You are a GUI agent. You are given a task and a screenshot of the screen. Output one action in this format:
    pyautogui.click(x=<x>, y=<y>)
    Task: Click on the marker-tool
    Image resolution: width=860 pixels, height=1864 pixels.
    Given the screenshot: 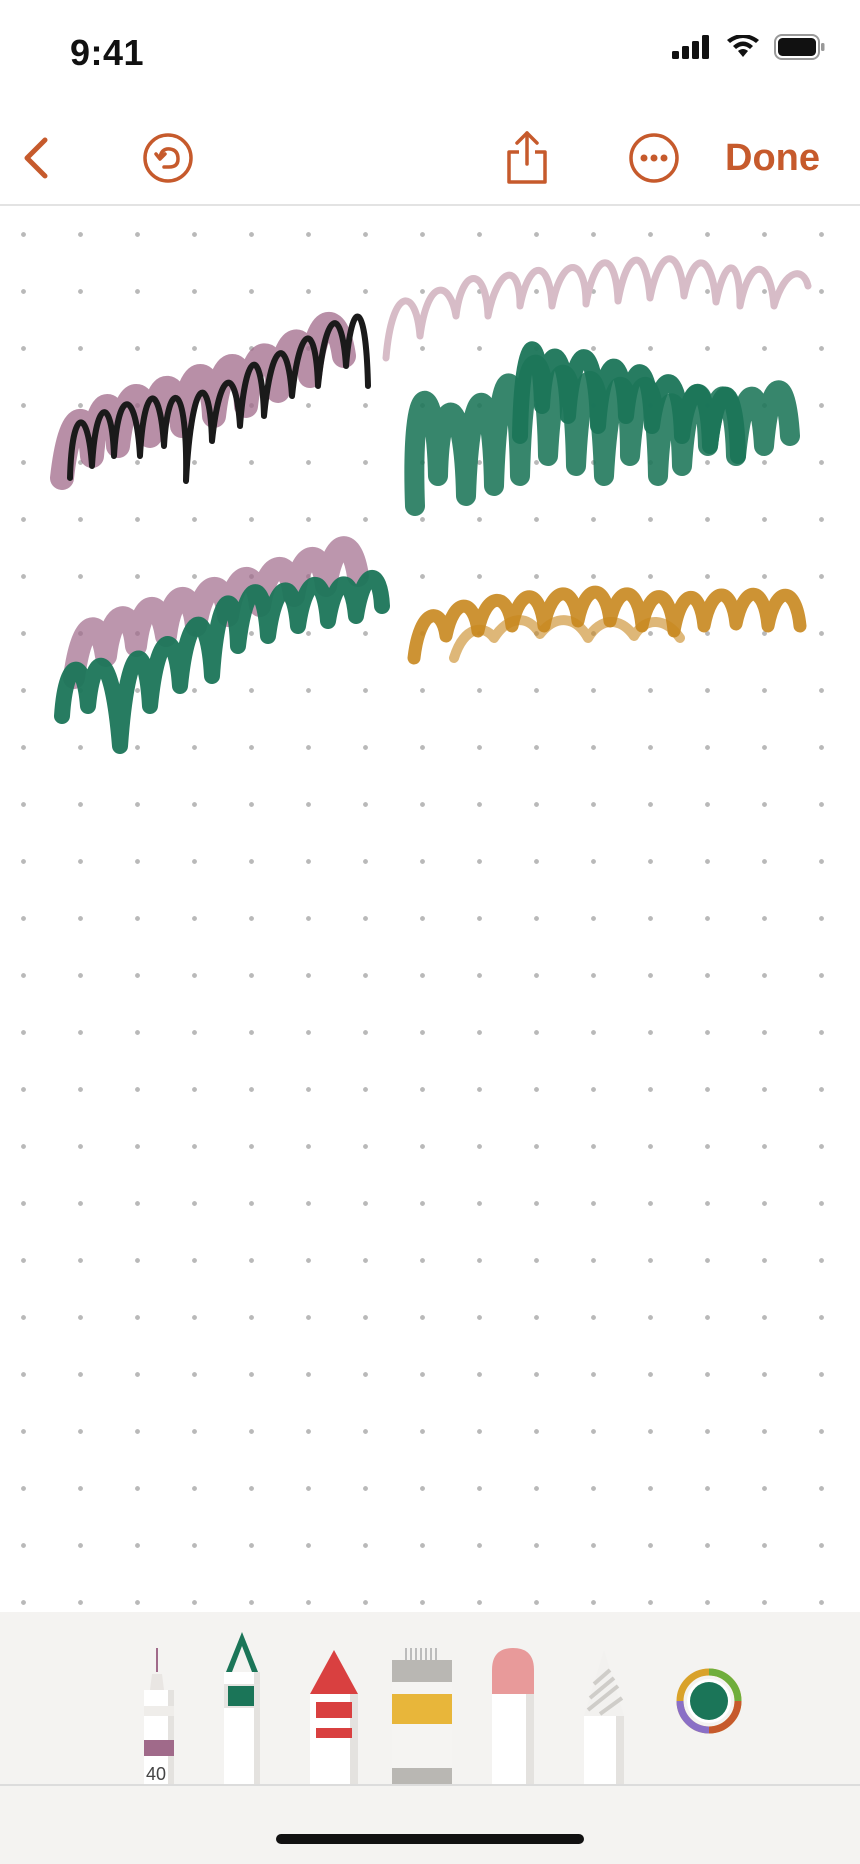 What is the action you would take?
    pyautogui.click(x=242, y=1703)
    